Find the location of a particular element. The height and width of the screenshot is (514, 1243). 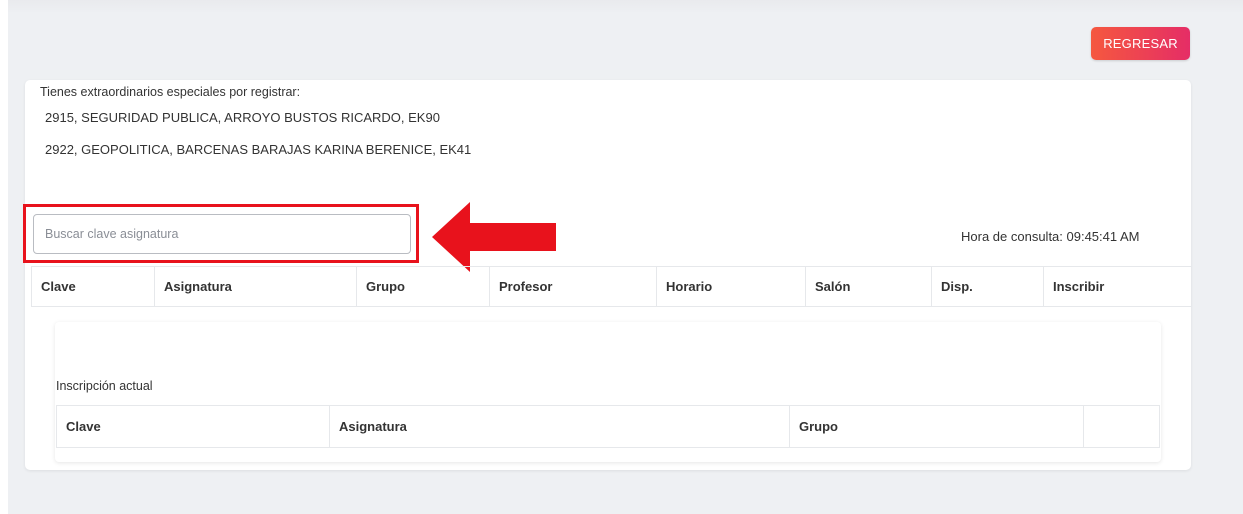

column-header: Inscribir is located at coordinates (1117, 286).